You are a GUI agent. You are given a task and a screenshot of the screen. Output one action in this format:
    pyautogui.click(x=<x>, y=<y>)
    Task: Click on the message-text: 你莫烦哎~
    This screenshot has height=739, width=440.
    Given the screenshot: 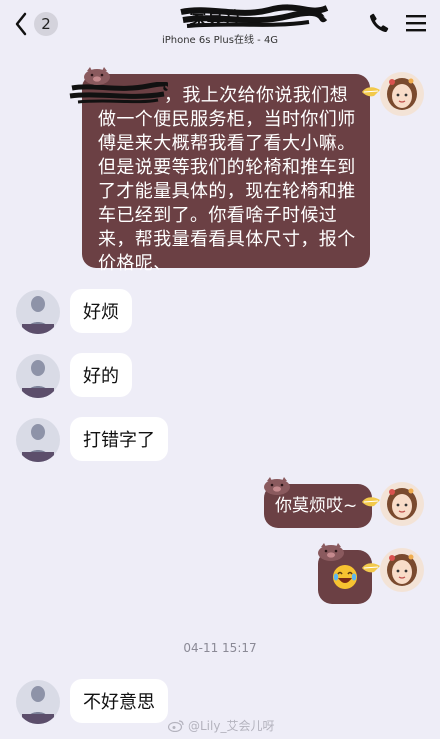 What is the action you would take?
    pyautogui.click(x=316, y=506)
    